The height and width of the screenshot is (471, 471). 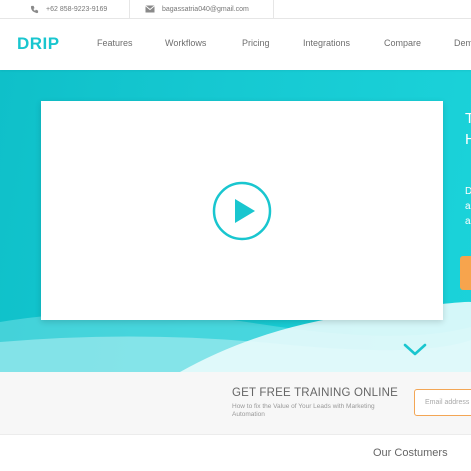 I want to click on envelope-icon, so click(x=150, y=9).